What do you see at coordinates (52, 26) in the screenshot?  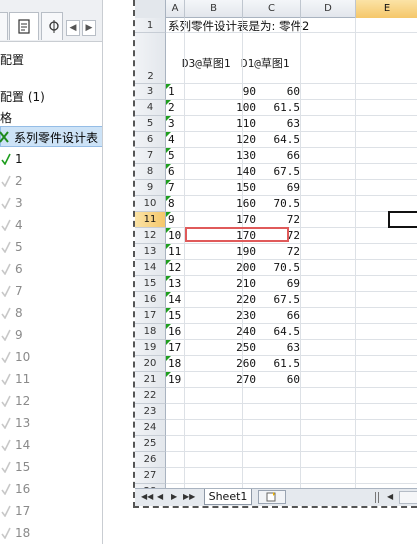 I see `tab-configuration-manager` at bounding box center [52, 26].